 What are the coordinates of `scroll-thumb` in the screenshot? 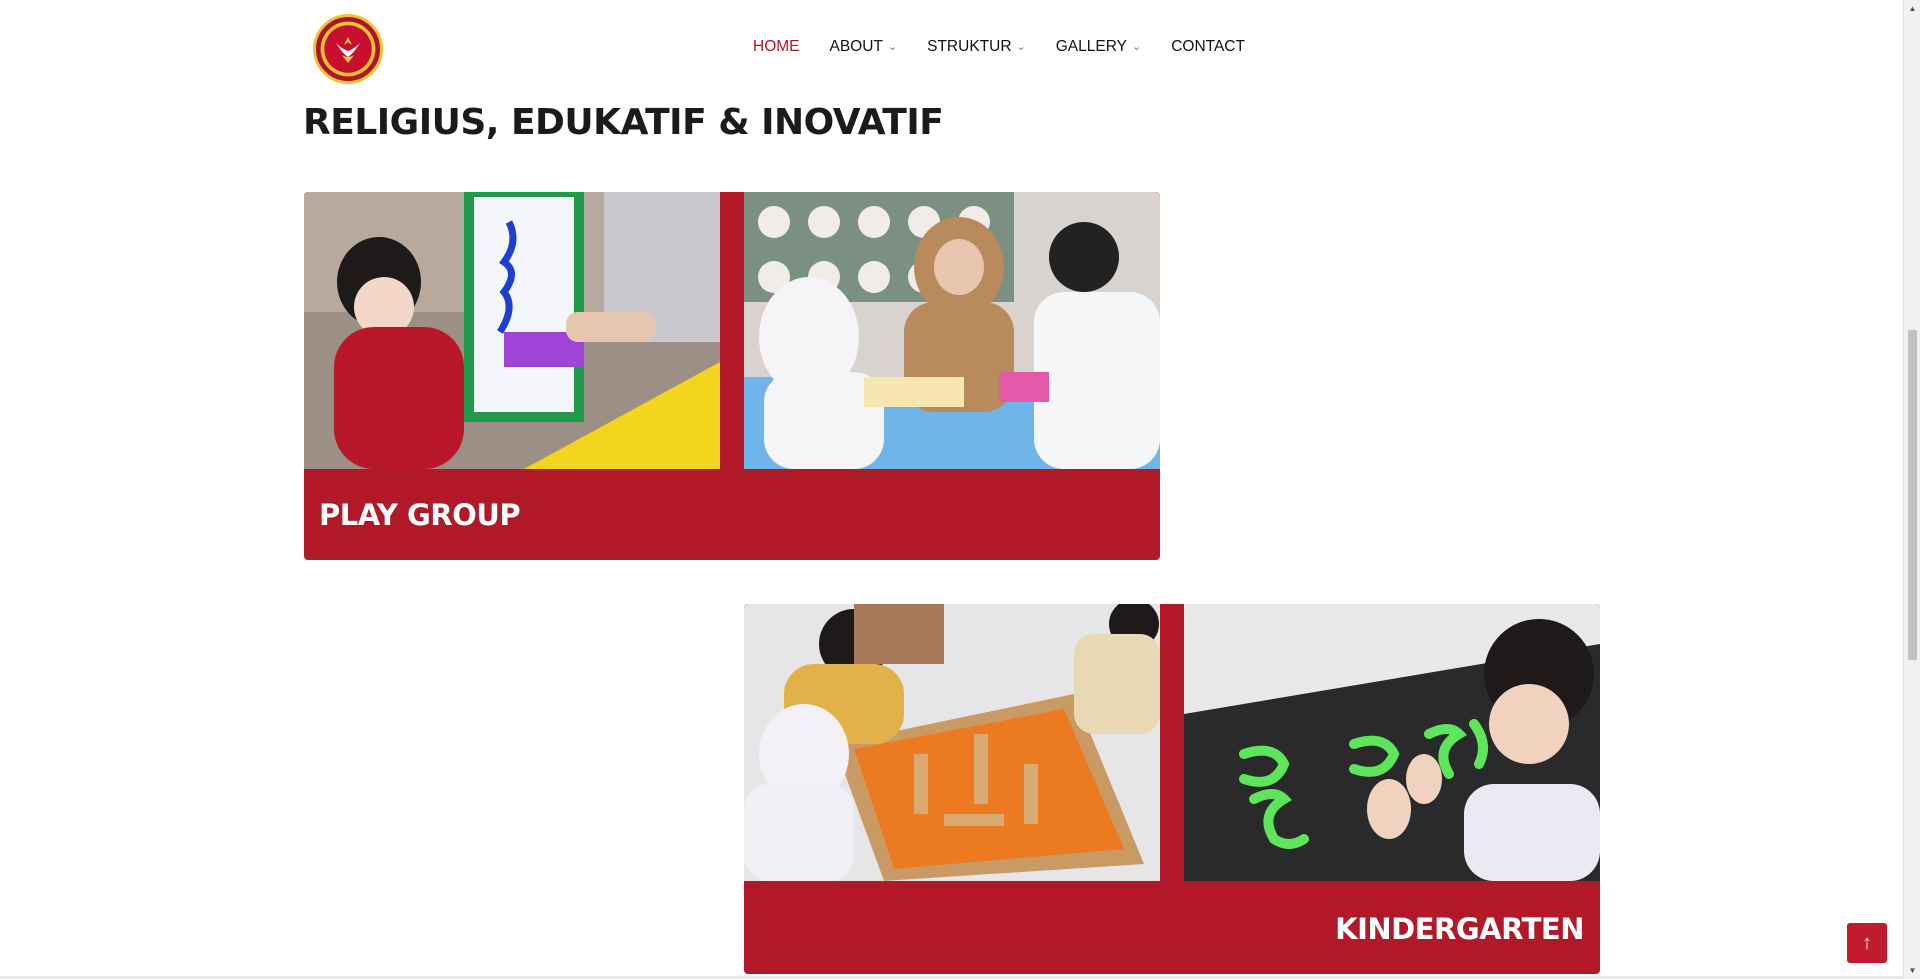 It's located at (1912, 495).